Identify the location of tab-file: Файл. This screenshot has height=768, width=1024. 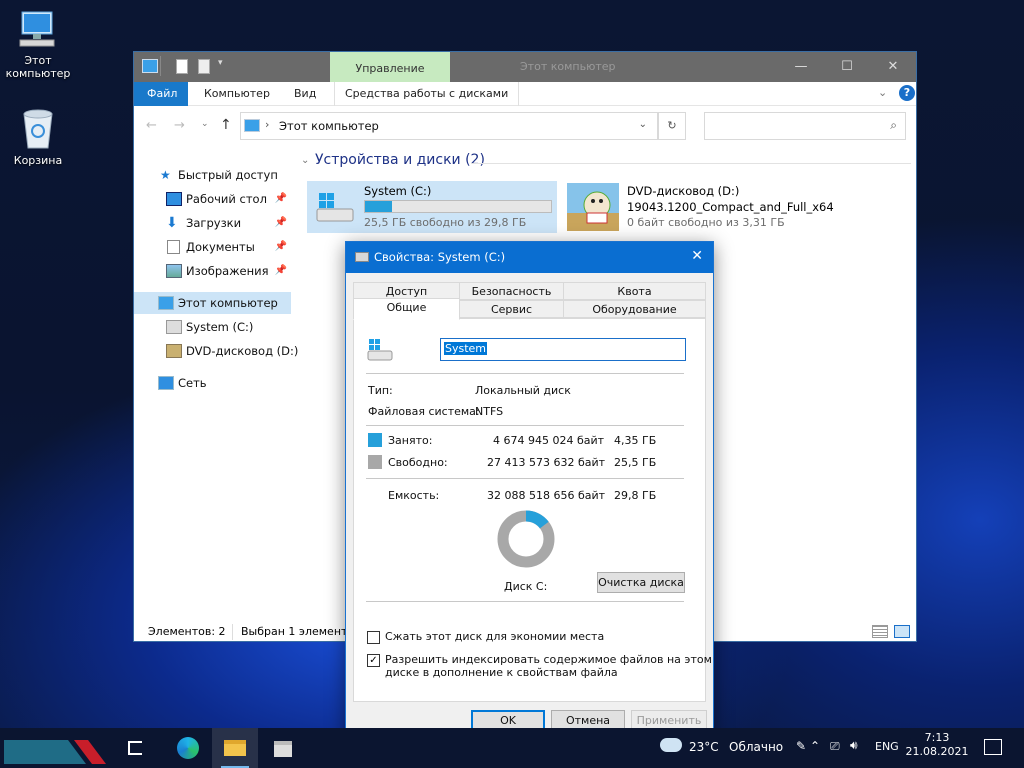
(161, 94).